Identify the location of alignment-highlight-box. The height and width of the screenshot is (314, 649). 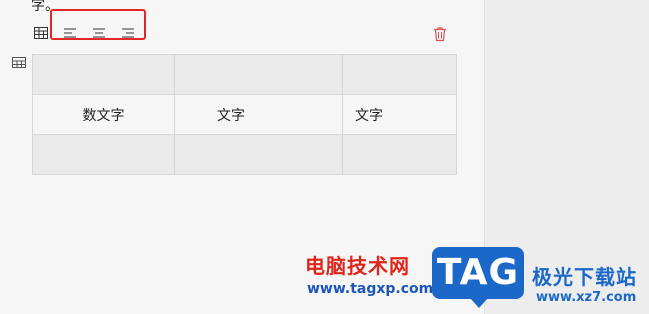
(98, 24).